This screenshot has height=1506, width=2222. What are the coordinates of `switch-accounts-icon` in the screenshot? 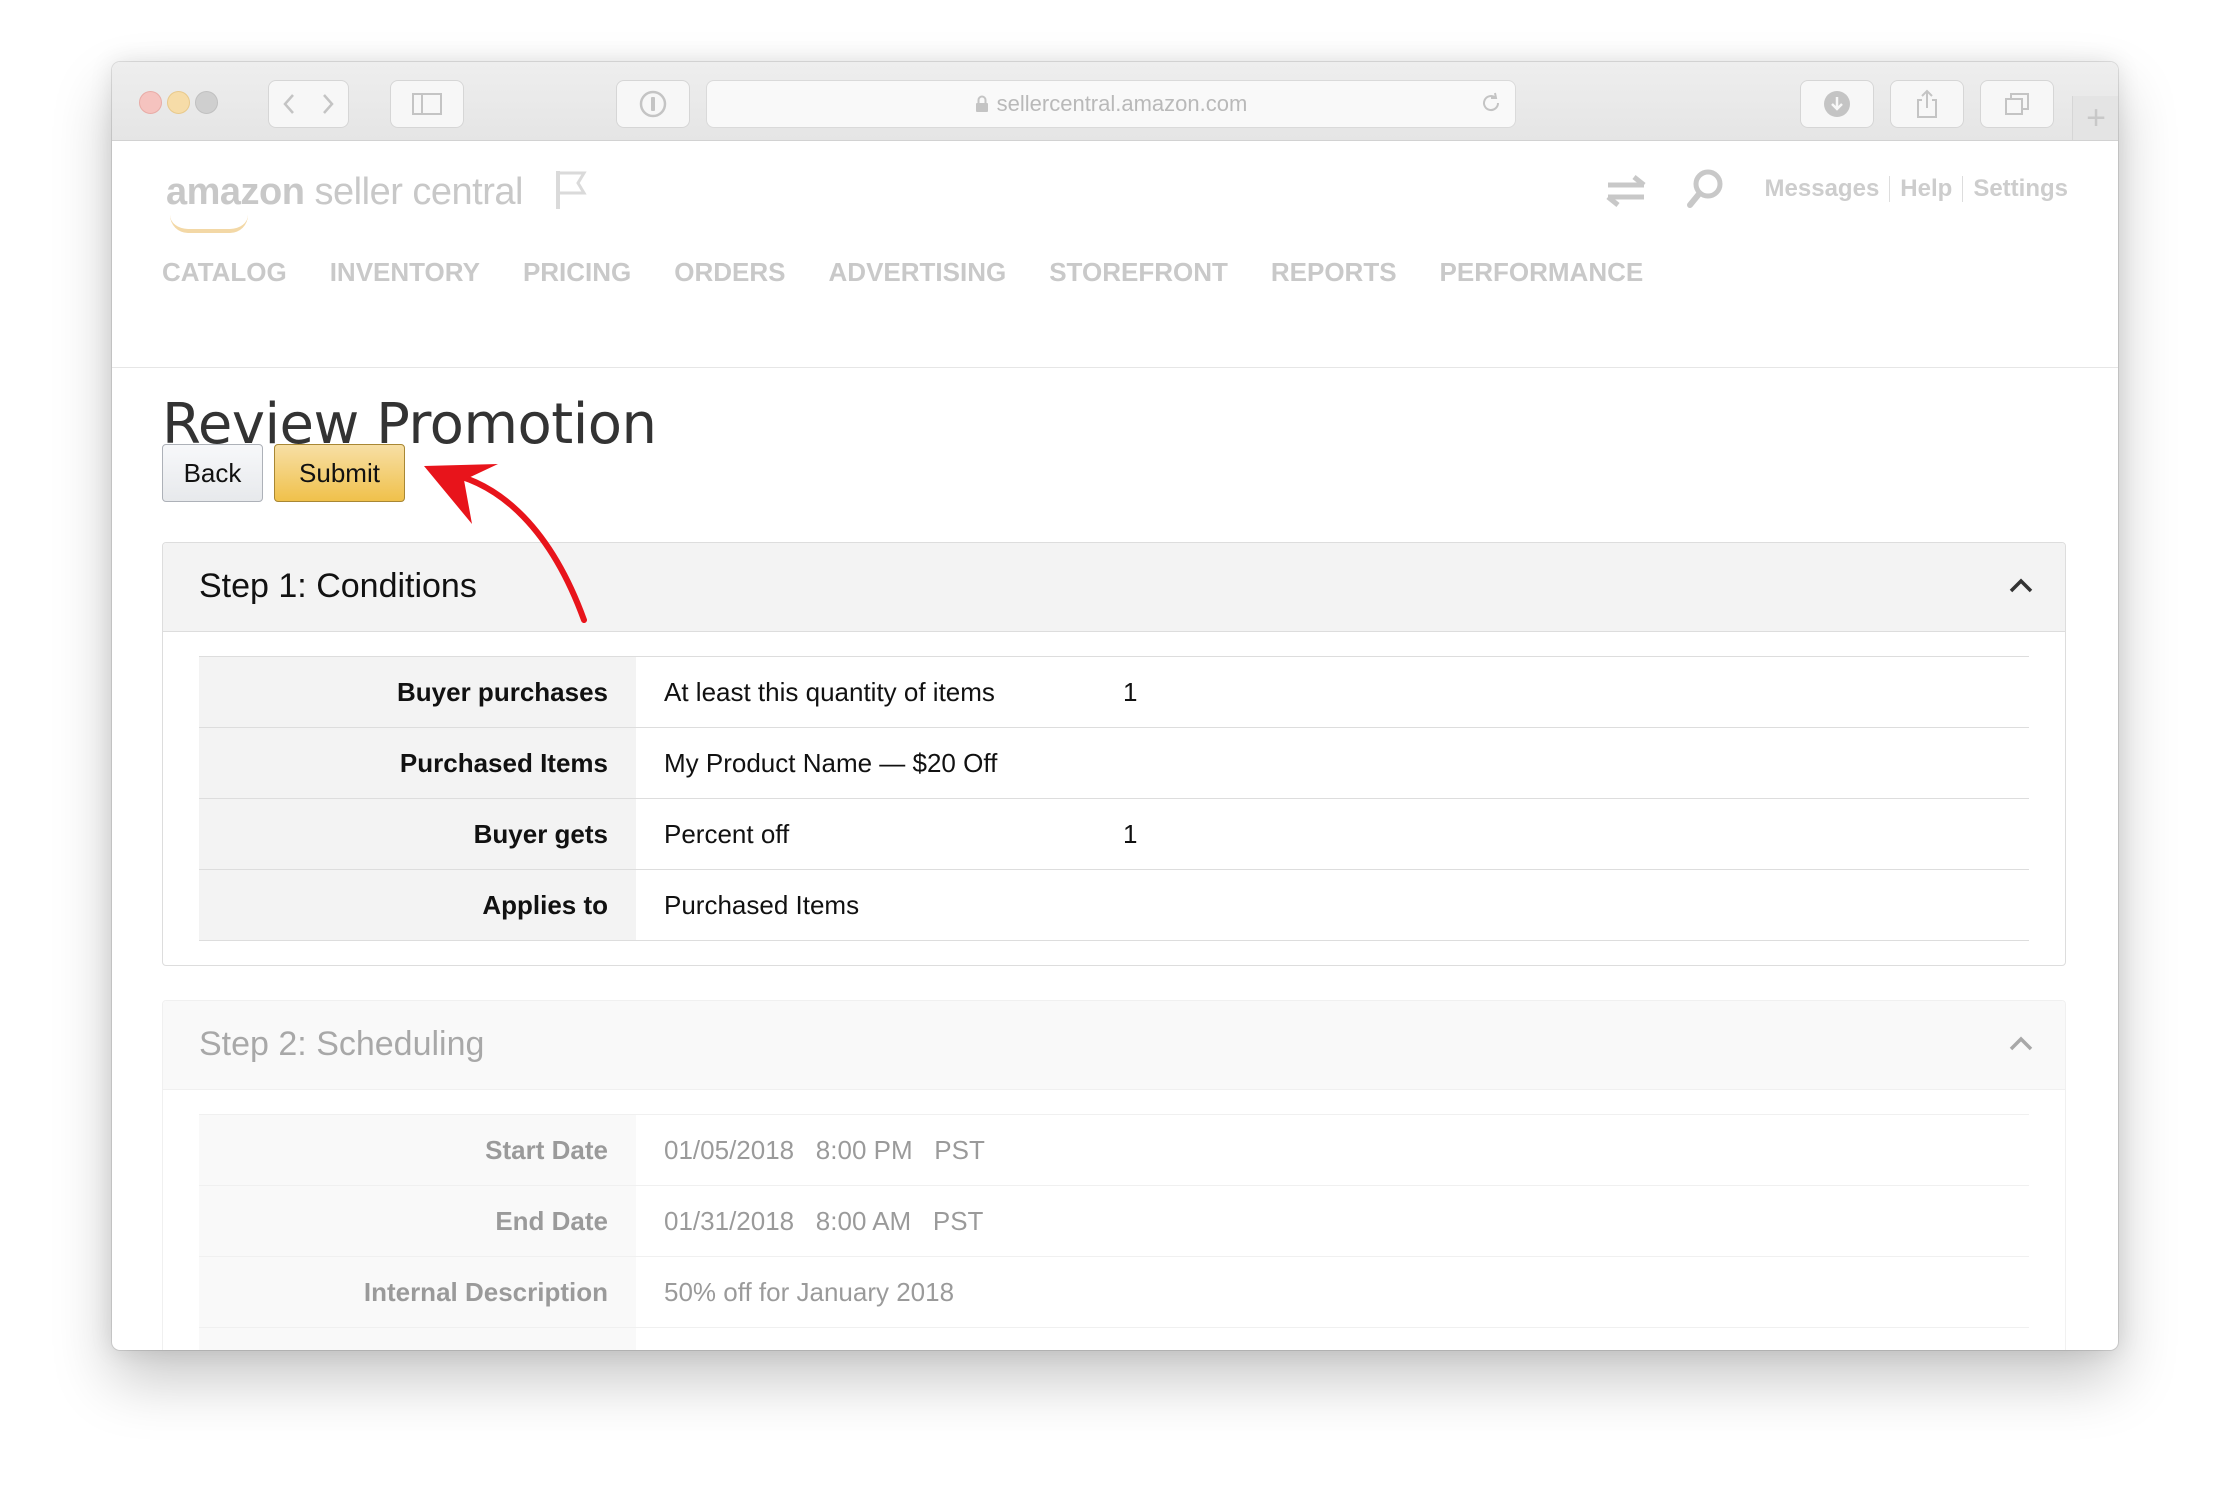 It's located at (1626, 191).